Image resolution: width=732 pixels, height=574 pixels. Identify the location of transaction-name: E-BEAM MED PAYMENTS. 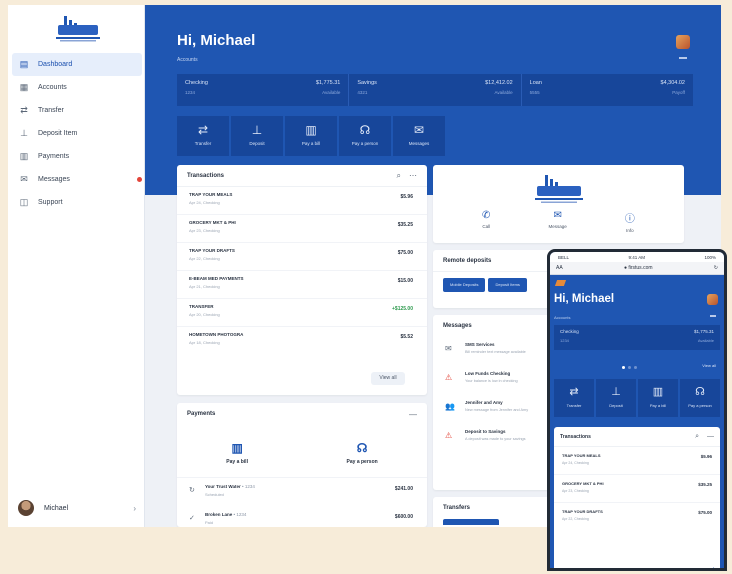
(216, 278).